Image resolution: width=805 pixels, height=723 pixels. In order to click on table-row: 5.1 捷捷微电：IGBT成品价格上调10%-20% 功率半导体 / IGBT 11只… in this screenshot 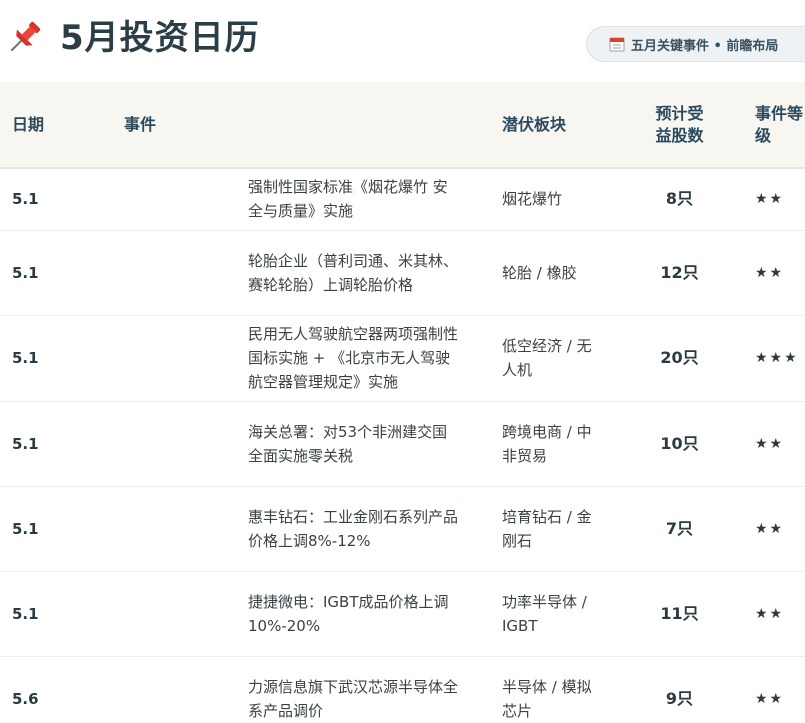, I will do `click(402, 613)`.